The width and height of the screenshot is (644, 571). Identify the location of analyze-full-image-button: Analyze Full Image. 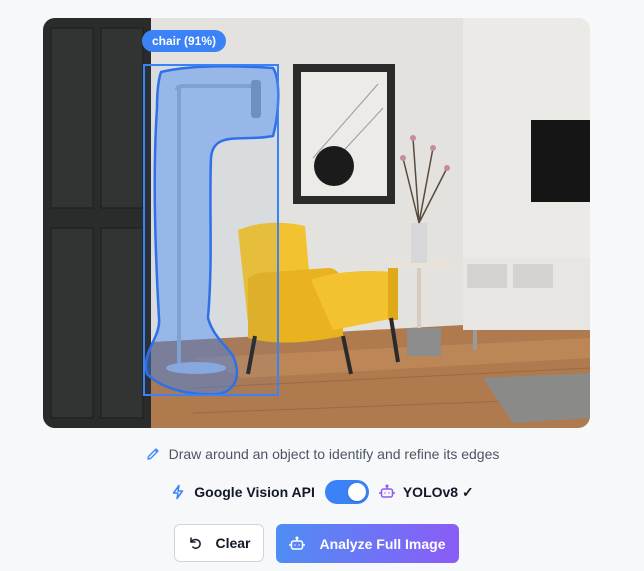
(367, 543).